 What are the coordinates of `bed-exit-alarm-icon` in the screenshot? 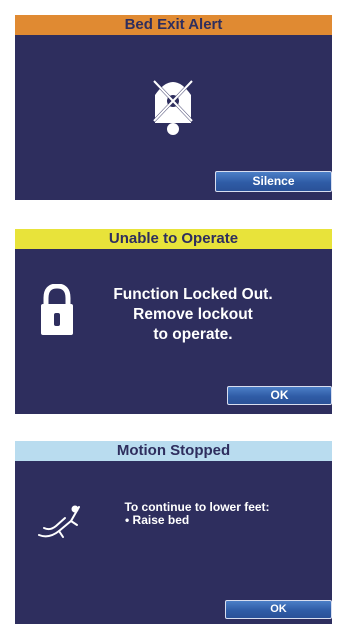 It's located at (173, 107).